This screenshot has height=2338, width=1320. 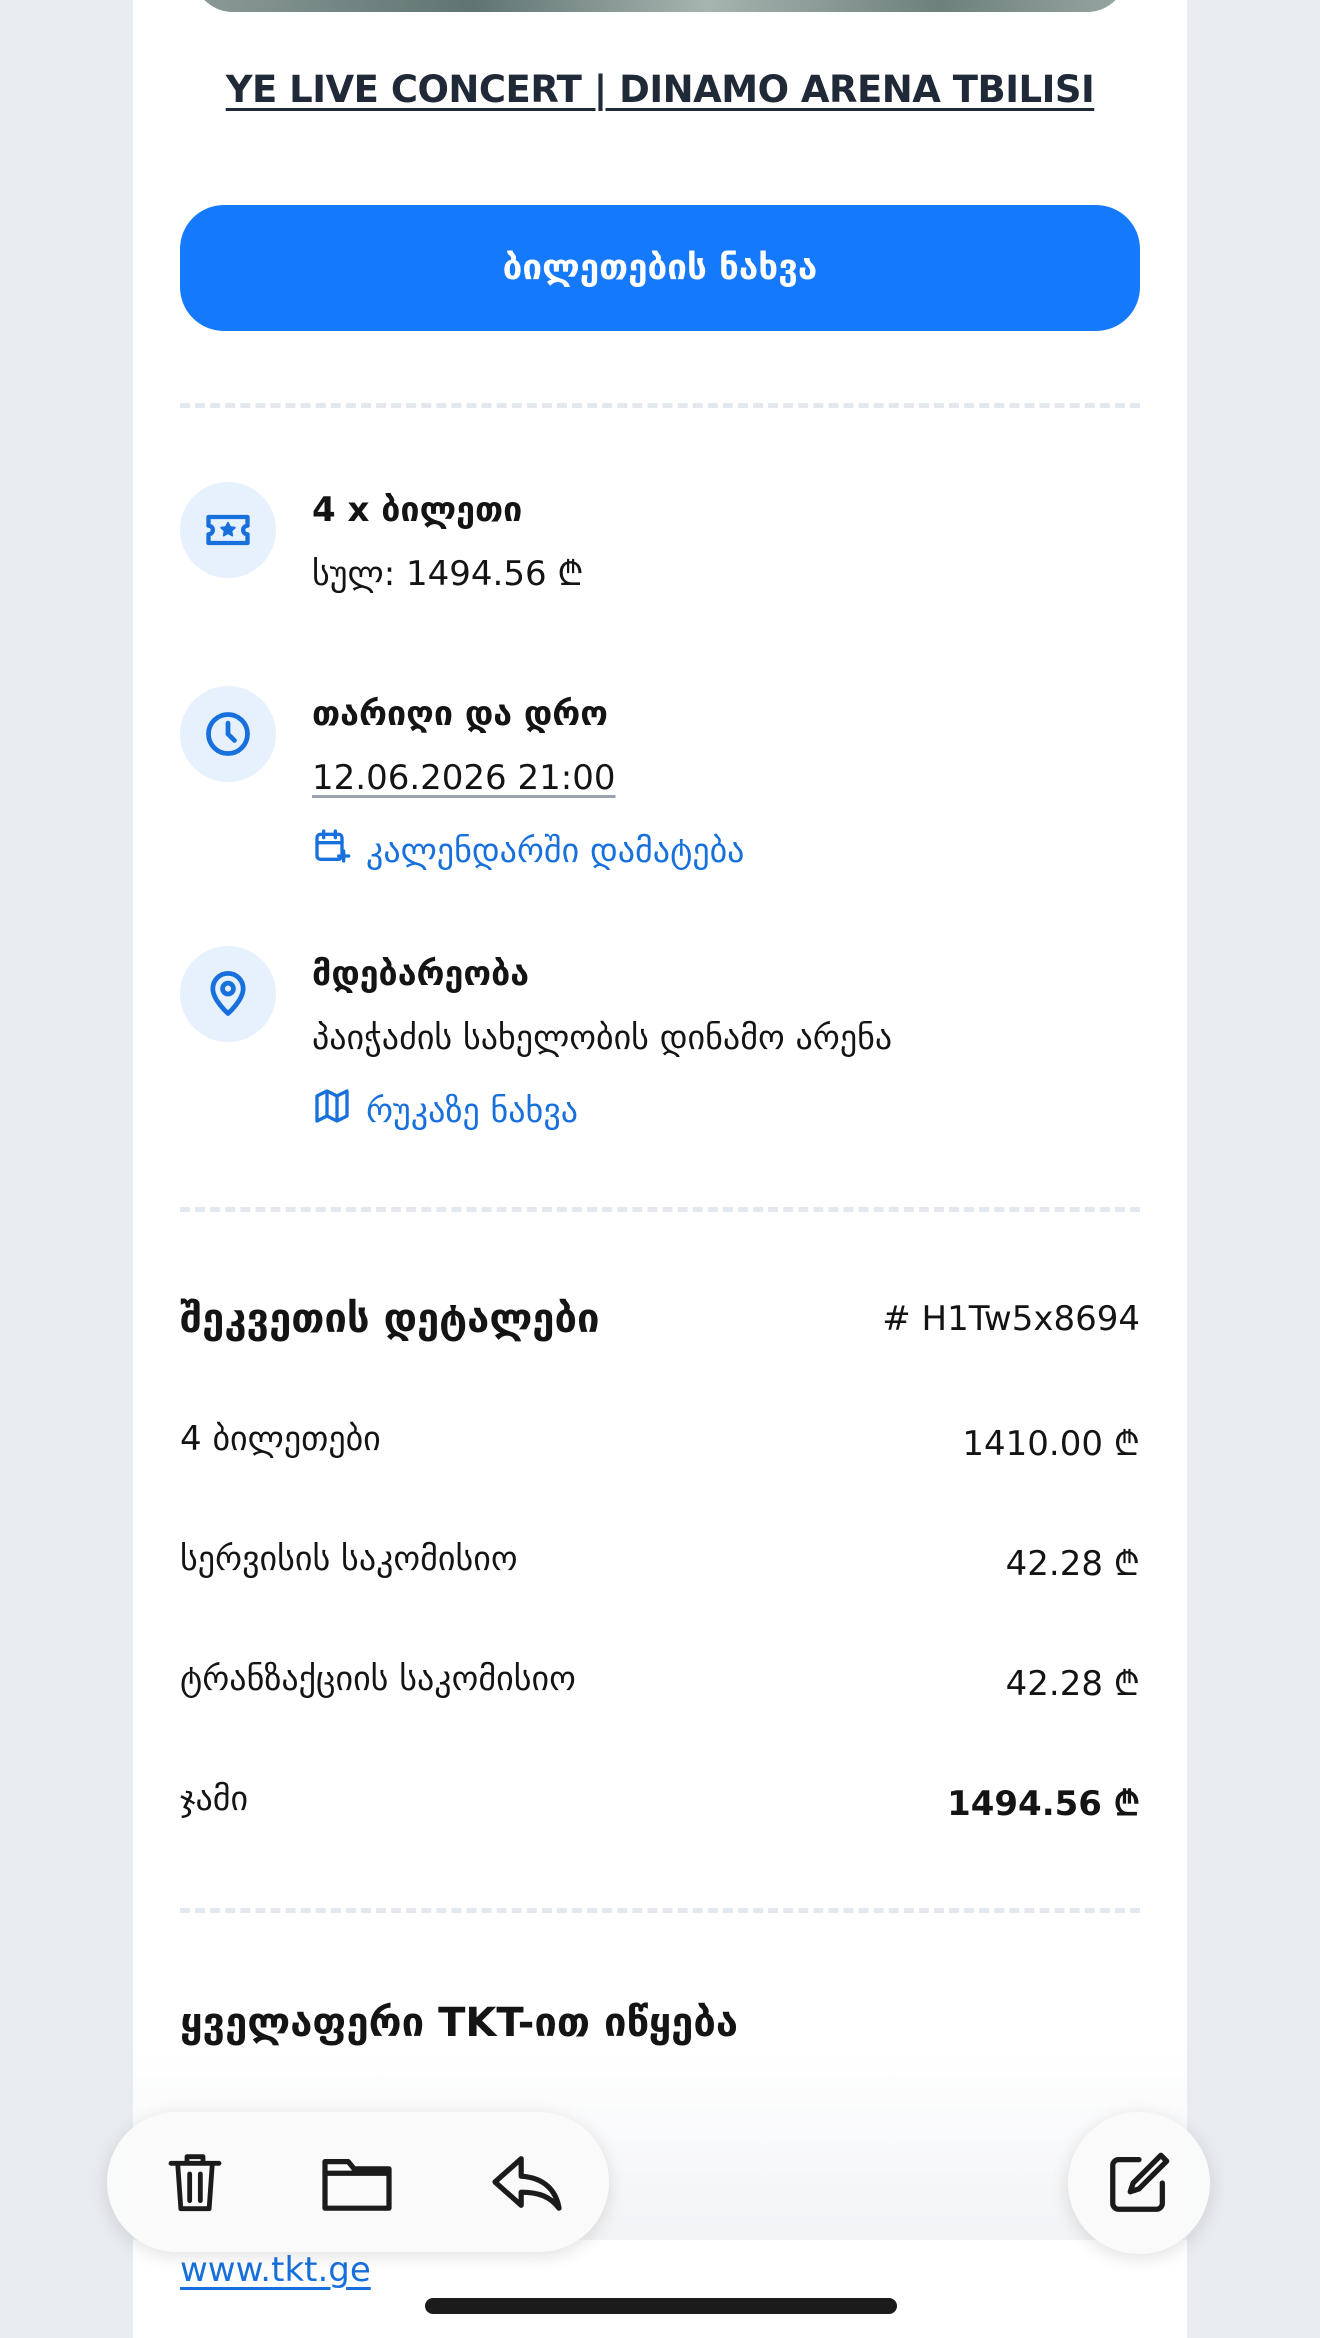 I want to click on event-title-link: YE LIVE CONCERT | DINAMO ARENA TBILISI, so click(x=660, y=89).